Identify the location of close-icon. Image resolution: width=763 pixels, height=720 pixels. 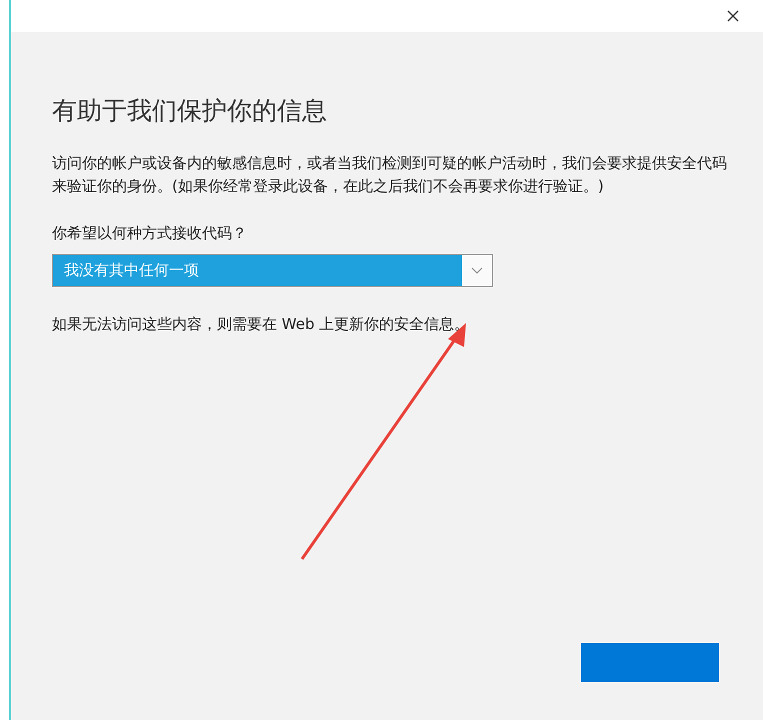
(733, 16).